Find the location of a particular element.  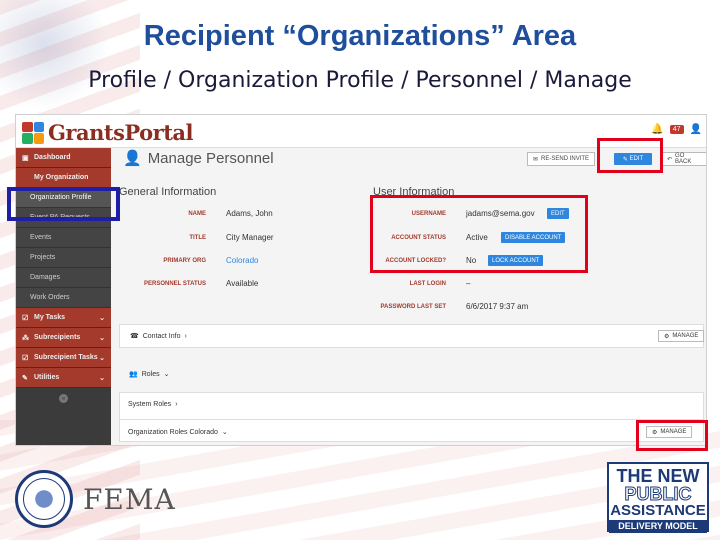

sidebar-item-label: Projects is located at coordinates (43, 257).